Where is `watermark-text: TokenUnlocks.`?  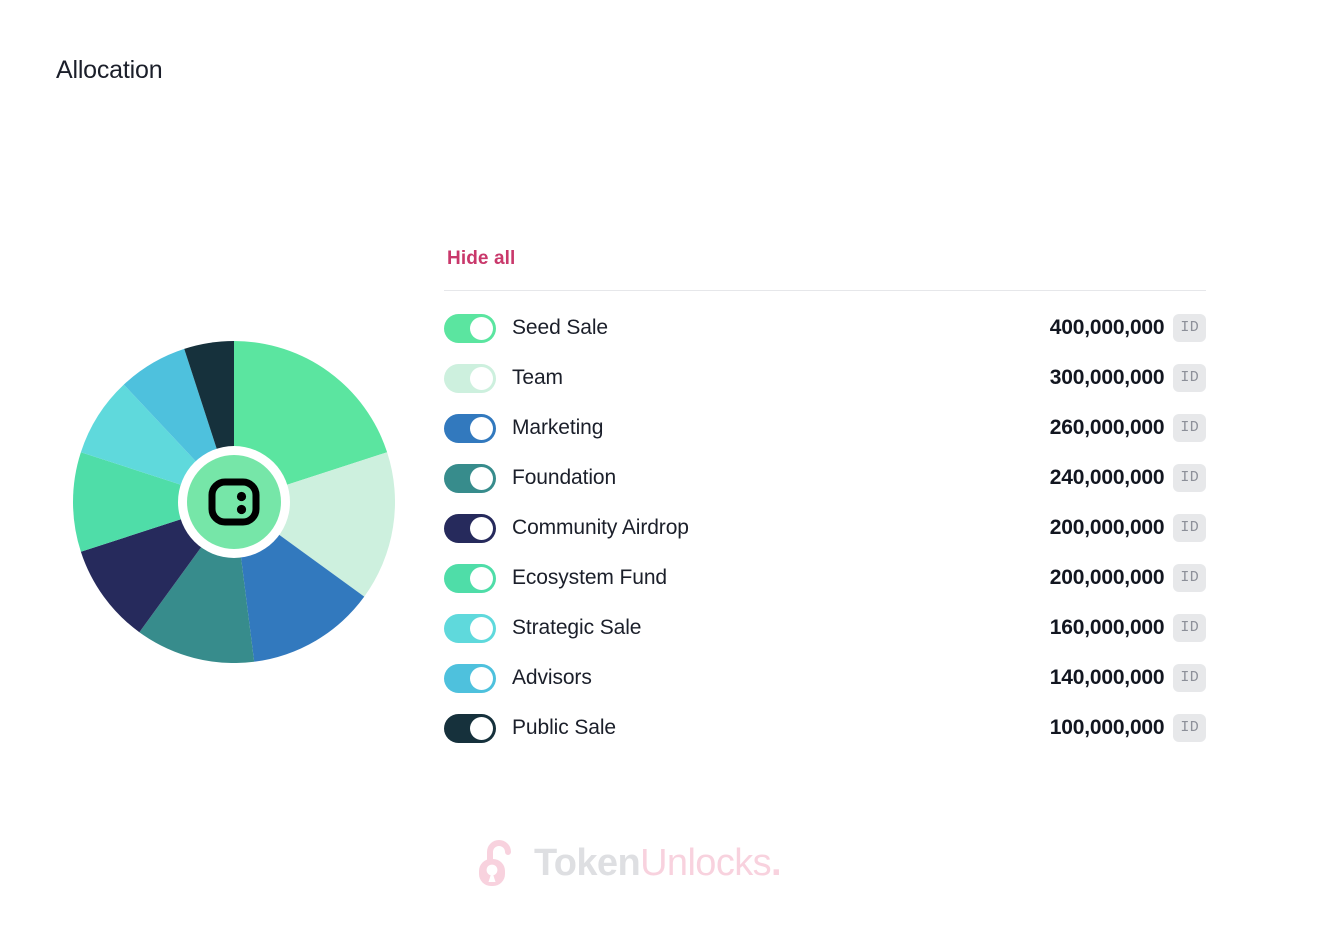
watermark-text: TokenUnlocks. is located at coordinates (658, 863).